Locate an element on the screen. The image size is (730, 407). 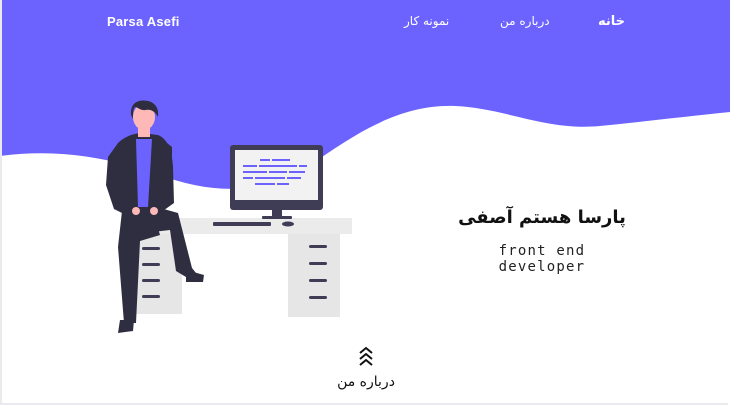
nav-link-home: خانه is located at coordinates (611, 21).